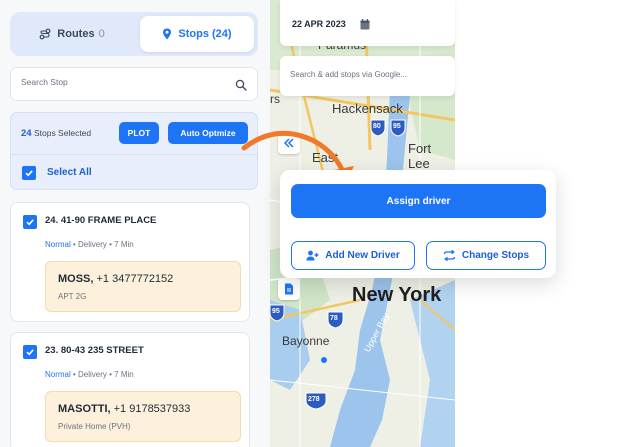  I want to click on selected-count: 24 Stops Selected, so click(56, 133).